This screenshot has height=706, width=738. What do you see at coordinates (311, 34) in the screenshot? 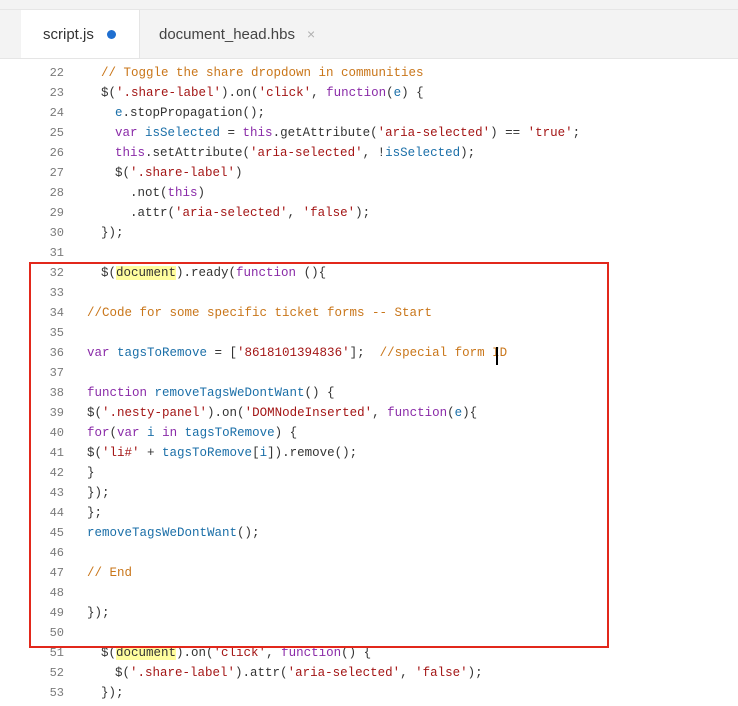
I see `close-tab-icon: ×` at bounding box center [311, 34].